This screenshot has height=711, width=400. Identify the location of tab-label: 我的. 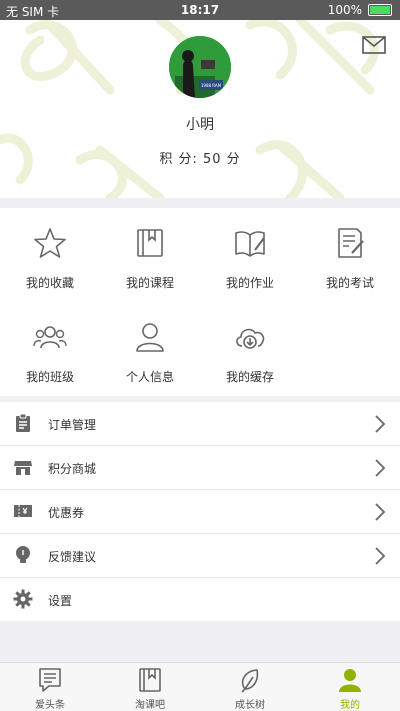
(350, 705).